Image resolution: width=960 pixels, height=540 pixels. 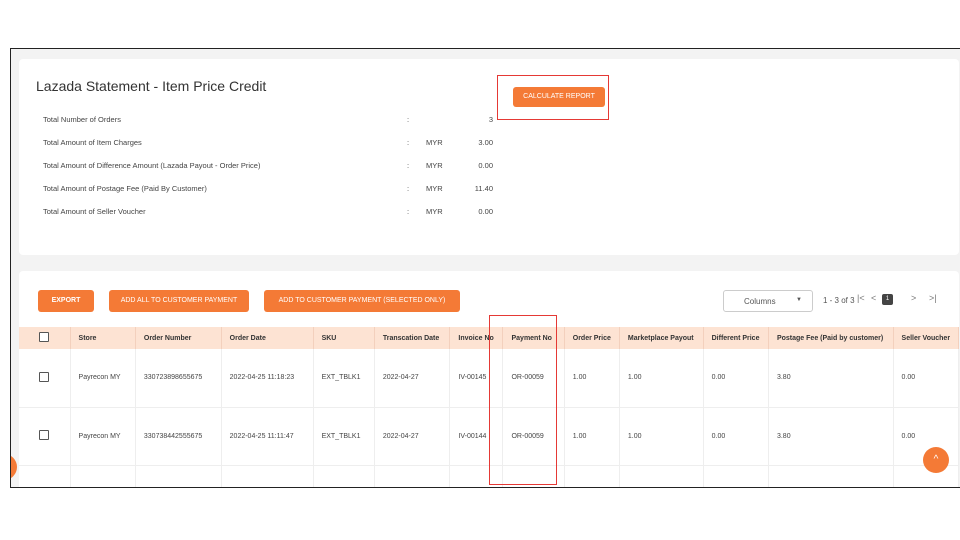 I want to click on chevron-up-icon: ^, so click(x=936, y=459).